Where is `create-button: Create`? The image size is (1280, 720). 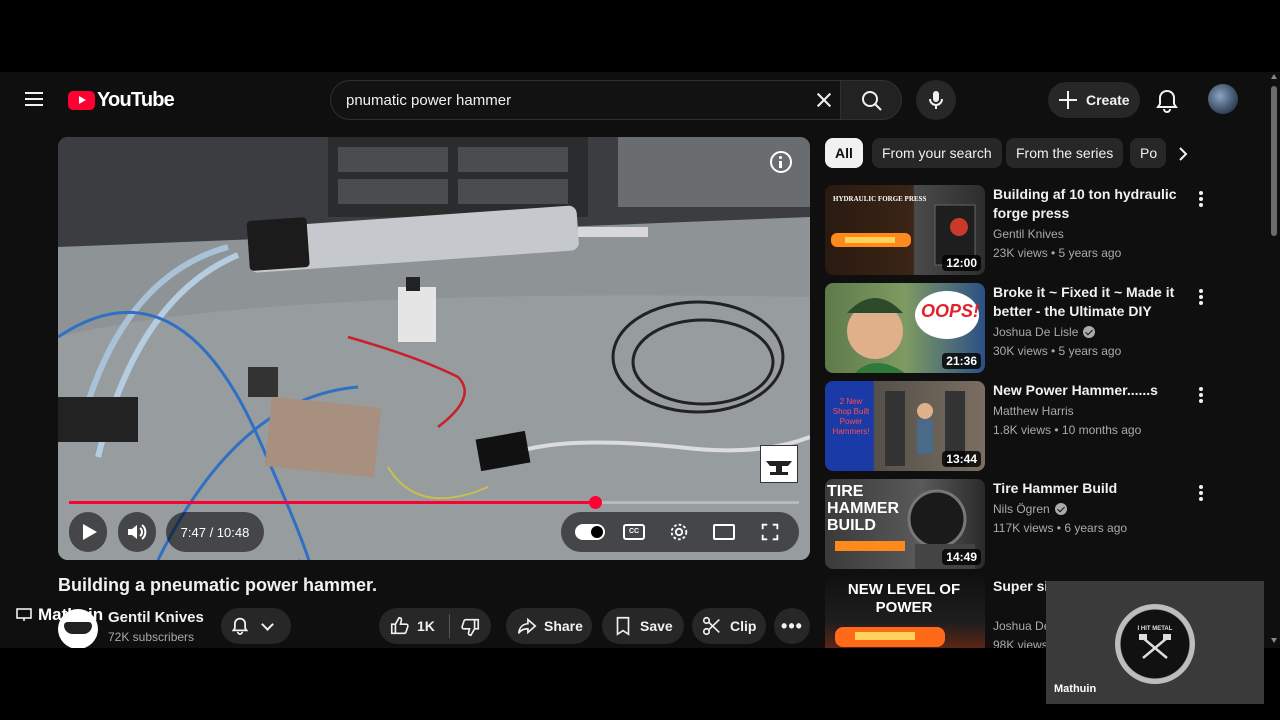 create-button: Create is located at coordinates (1094, 100).